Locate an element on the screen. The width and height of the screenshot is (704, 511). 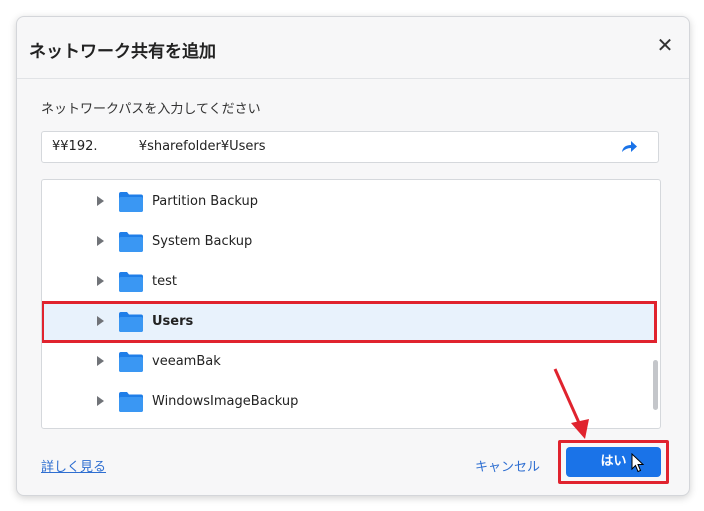
ok-button-highlight: はい is located at coordinates (613, 462).